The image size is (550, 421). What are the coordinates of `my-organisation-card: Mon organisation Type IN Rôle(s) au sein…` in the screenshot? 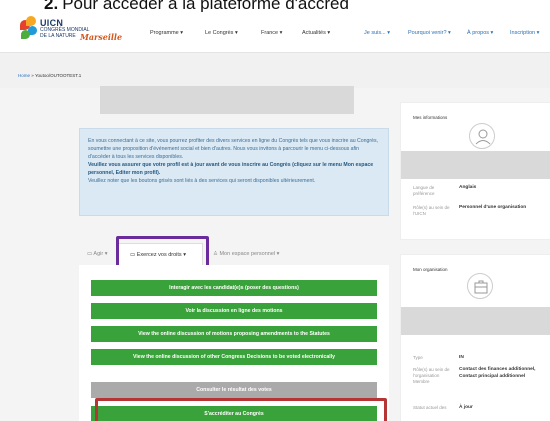 It's located at (475, 337).